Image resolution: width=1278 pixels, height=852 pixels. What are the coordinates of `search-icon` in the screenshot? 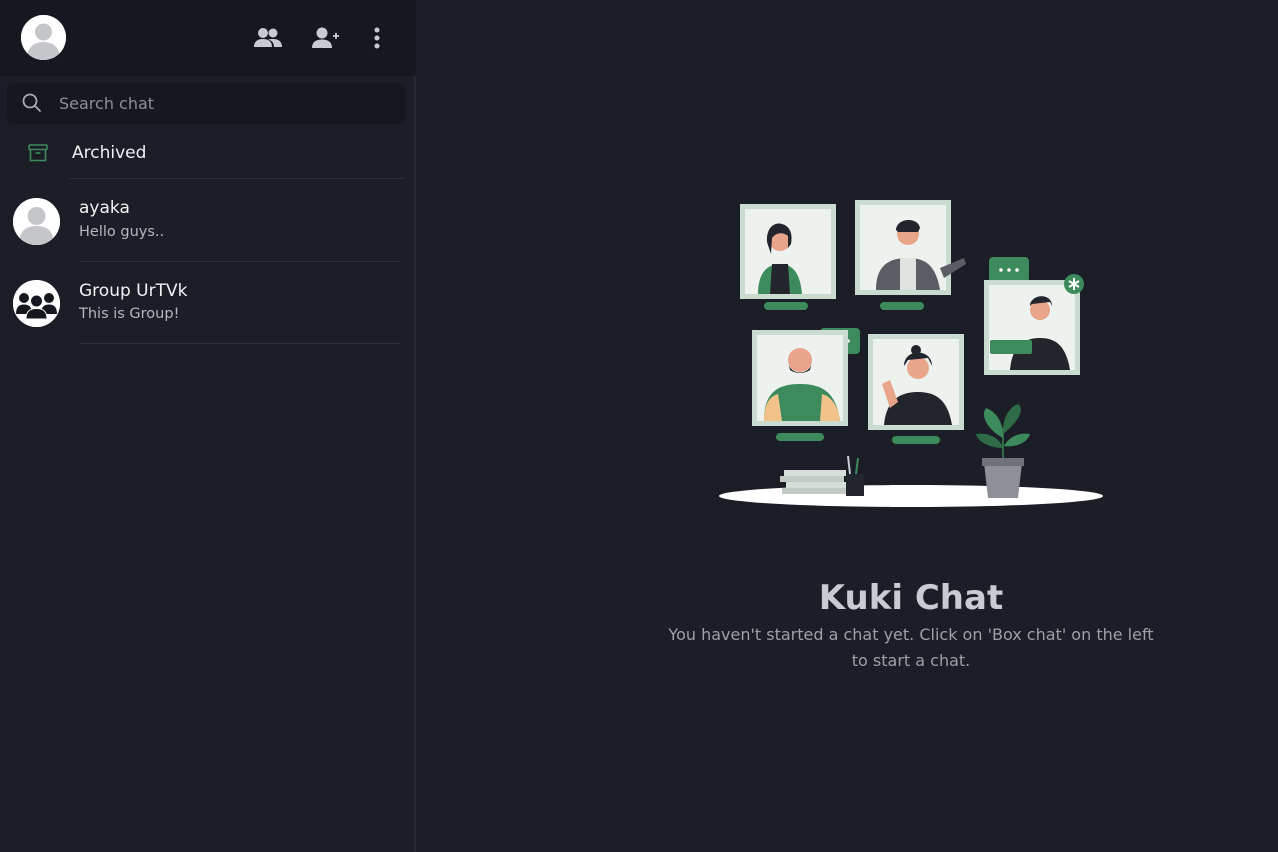 It's located at (31, 102).